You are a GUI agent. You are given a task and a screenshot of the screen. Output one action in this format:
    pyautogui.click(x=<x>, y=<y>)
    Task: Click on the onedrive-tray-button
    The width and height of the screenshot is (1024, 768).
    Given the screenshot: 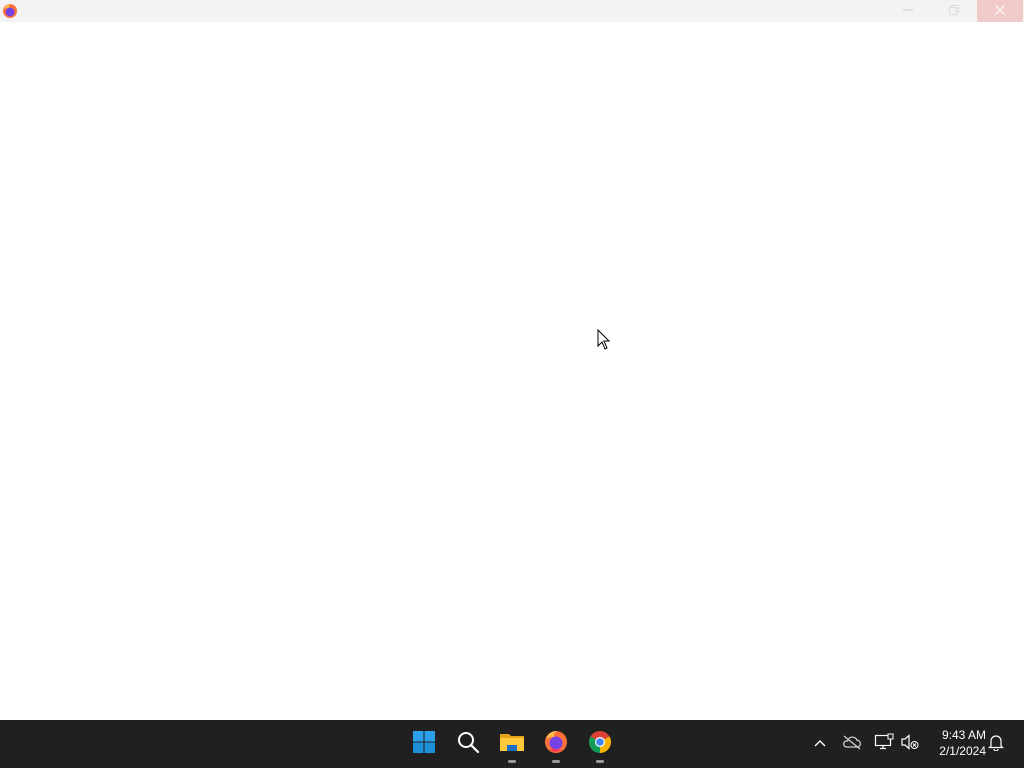 What is the action you would take?
    pyautogui.click(x=852, y=744)
    